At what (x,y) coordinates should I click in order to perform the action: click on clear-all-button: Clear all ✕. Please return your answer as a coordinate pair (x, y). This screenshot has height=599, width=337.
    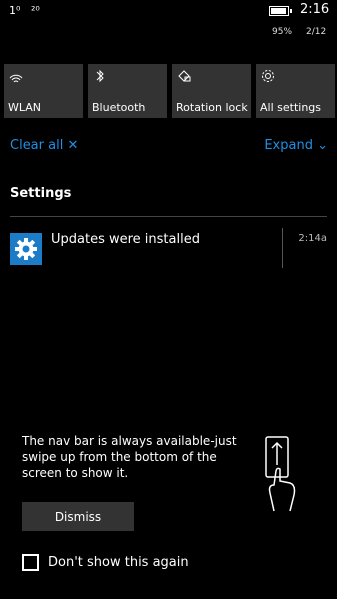
    Looking at the image, I should click on (44, 145).